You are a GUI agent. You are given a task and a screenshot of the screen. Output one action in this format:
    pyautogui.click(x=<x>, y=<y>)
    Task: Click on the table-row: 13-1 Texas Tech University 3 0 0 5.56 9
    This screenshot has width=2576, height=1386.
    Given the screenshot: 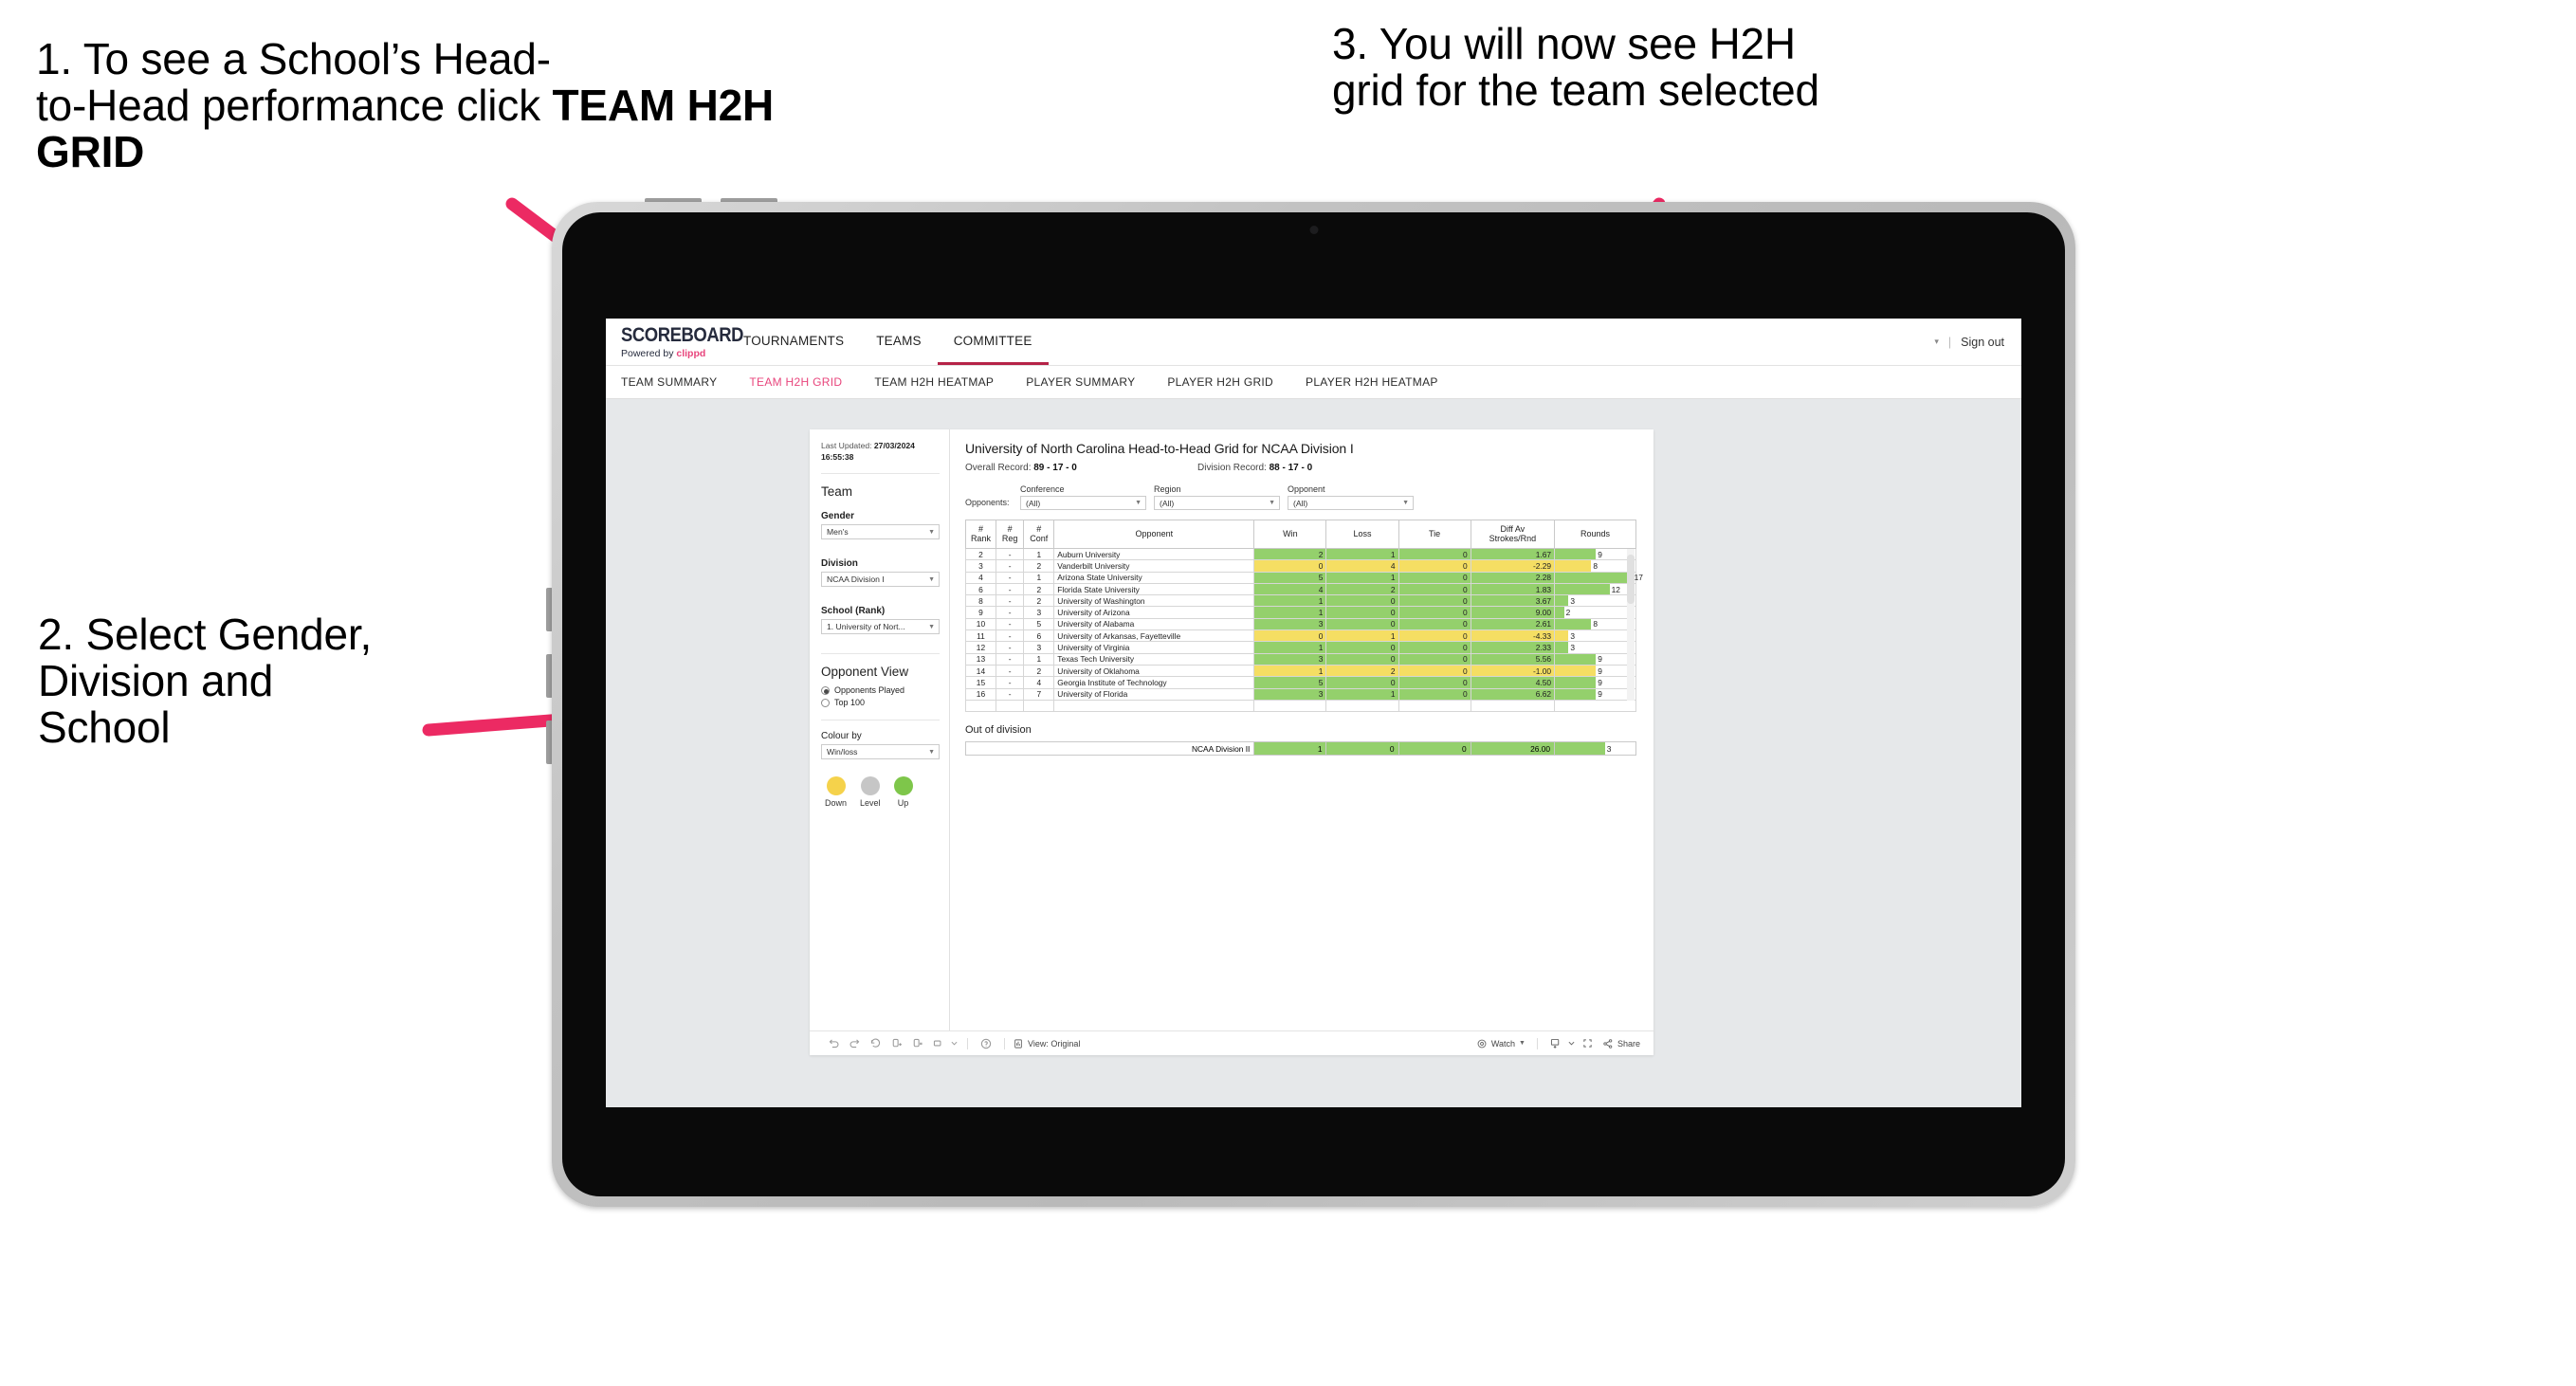 What is the action you would take?
    pyautogui.click(x=1300, y=659)
    